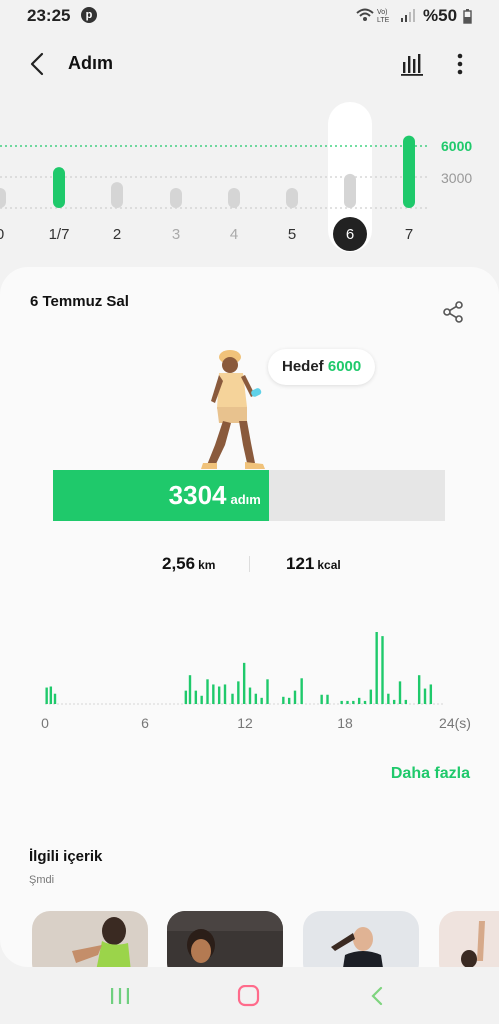  I want to click on recent-apps-button, so click(120, 996).